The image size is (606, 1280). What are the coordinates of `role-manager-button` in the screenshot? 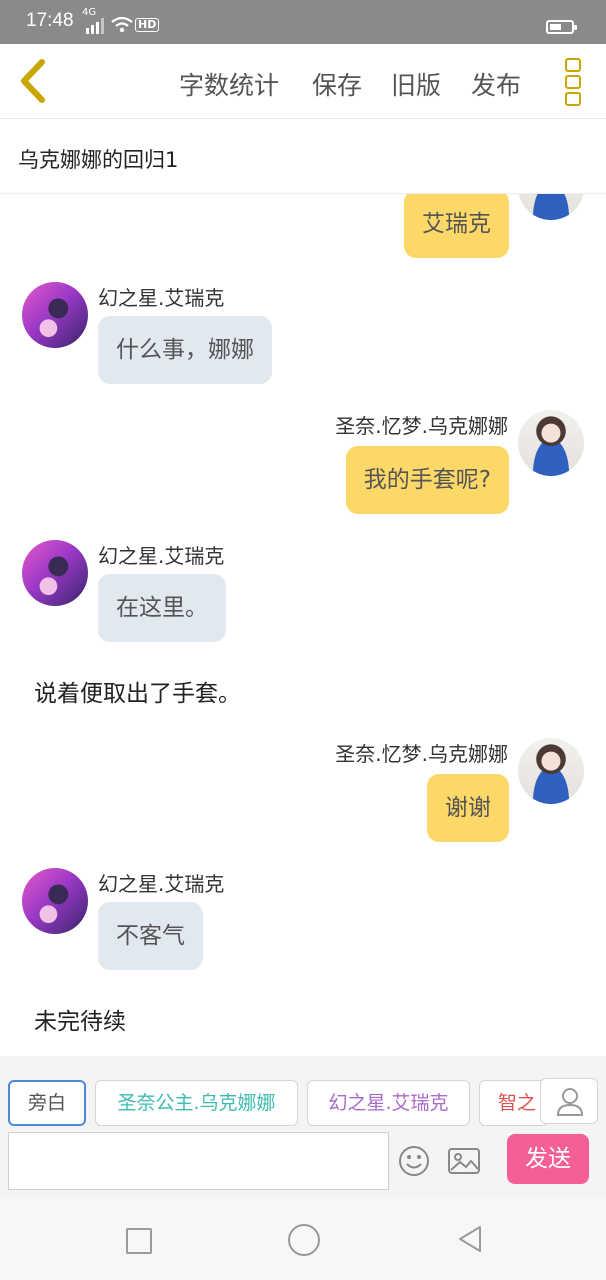 It's located at (569, 1101).